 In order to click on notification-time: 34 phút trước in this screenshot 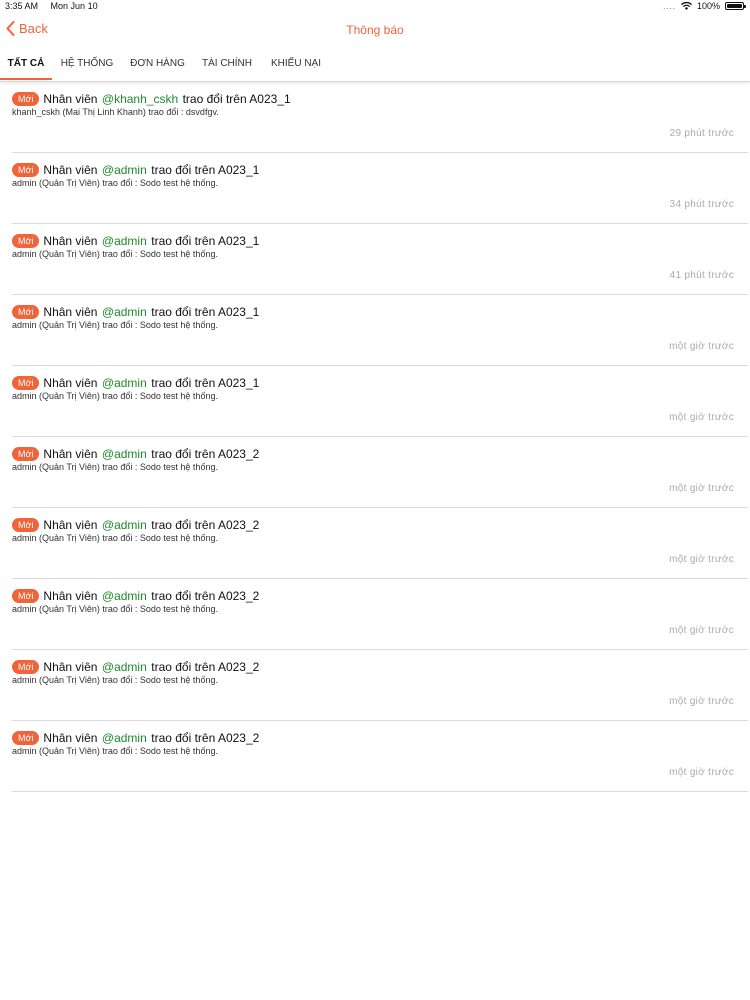, I will do `click(701, 204)`.